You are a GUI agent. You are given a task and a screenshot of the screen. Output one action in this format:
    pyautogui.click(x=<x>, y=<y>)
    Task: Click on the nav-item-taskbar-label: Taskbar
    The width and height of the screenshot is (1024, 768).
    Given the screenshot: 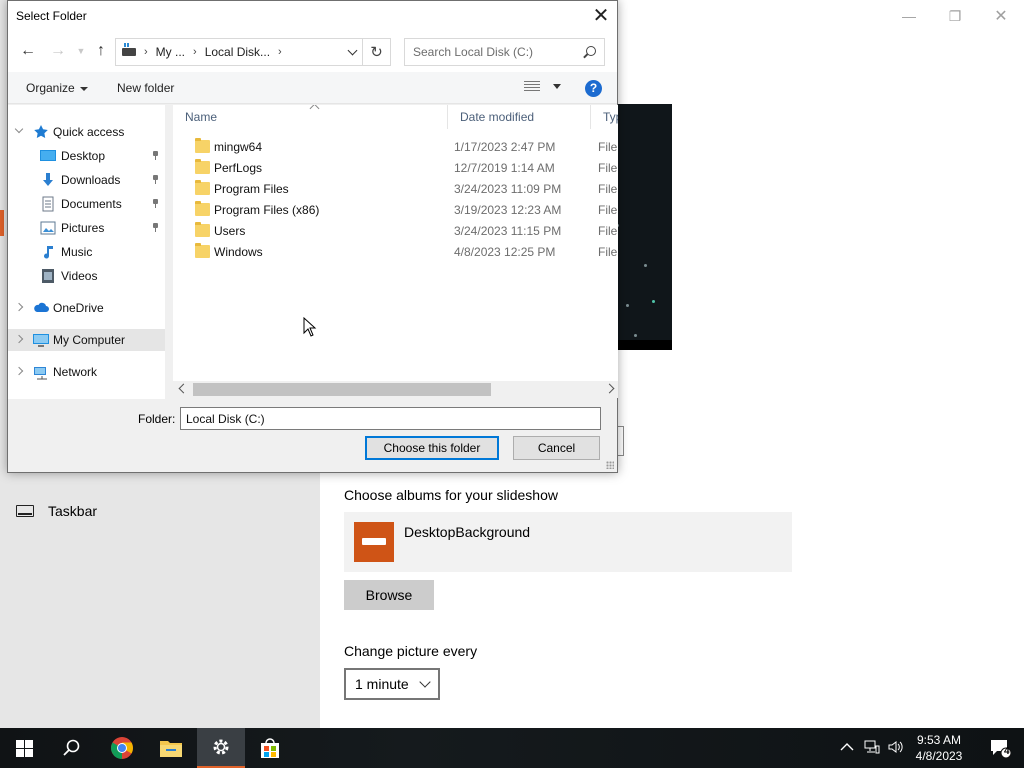 What is the action you would take?
    pyautogui.click(x=73, y=511)
    